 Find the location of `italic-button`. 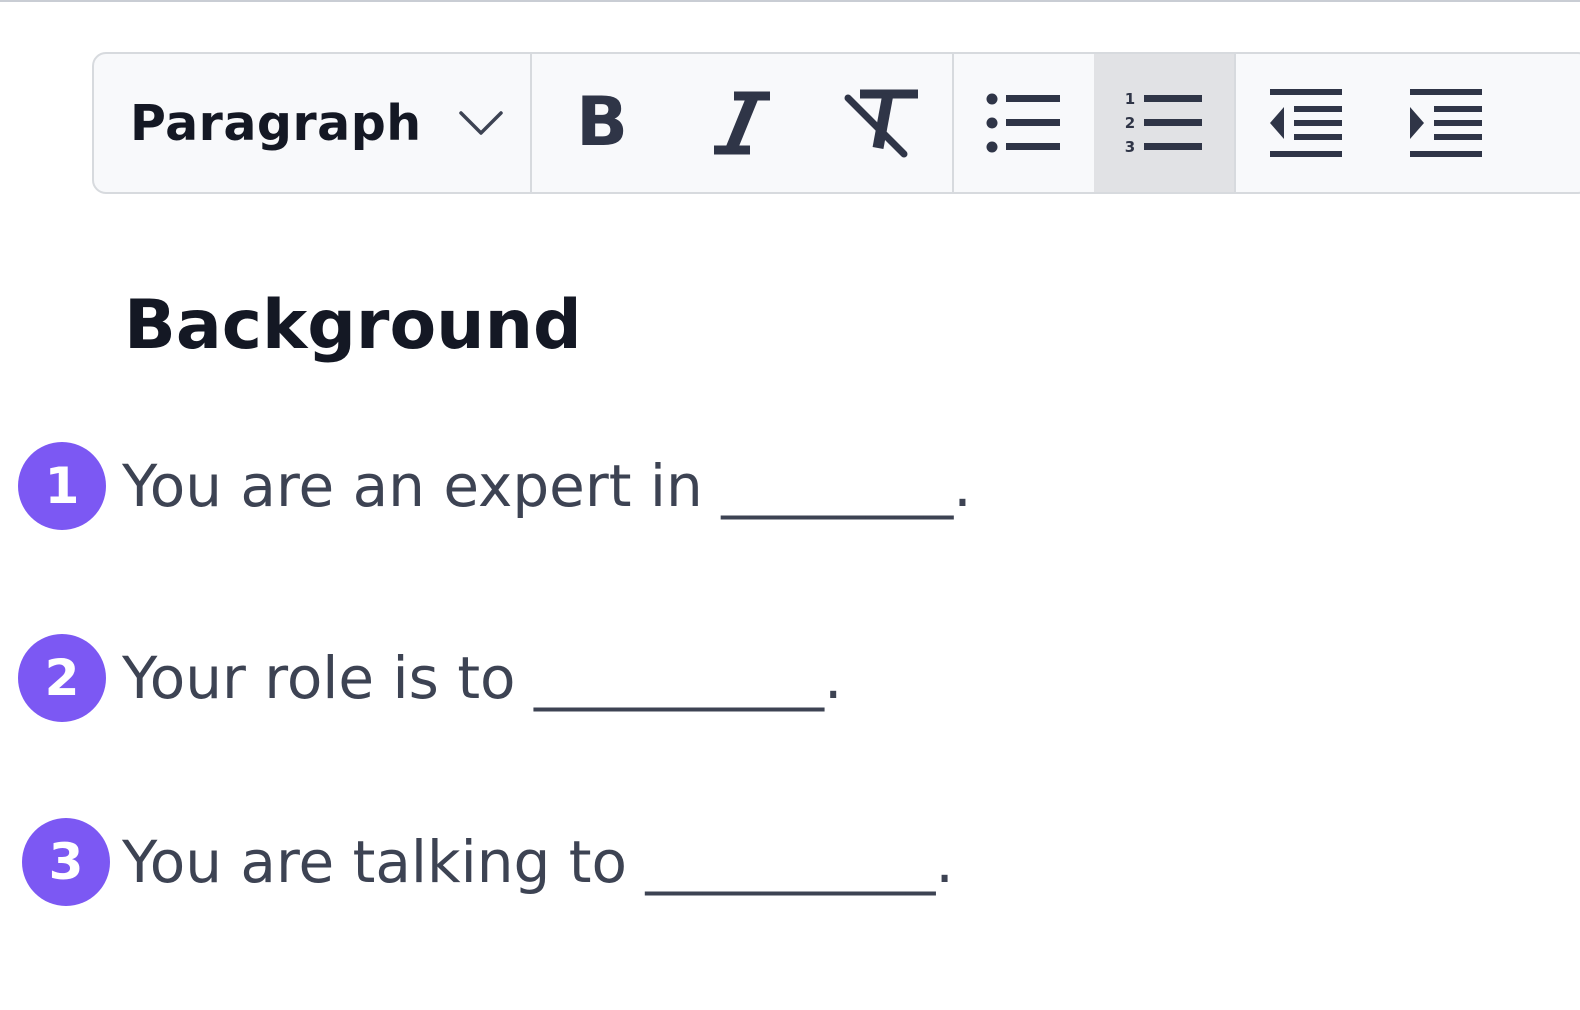

italic-button is located at coordinates (742, 123).